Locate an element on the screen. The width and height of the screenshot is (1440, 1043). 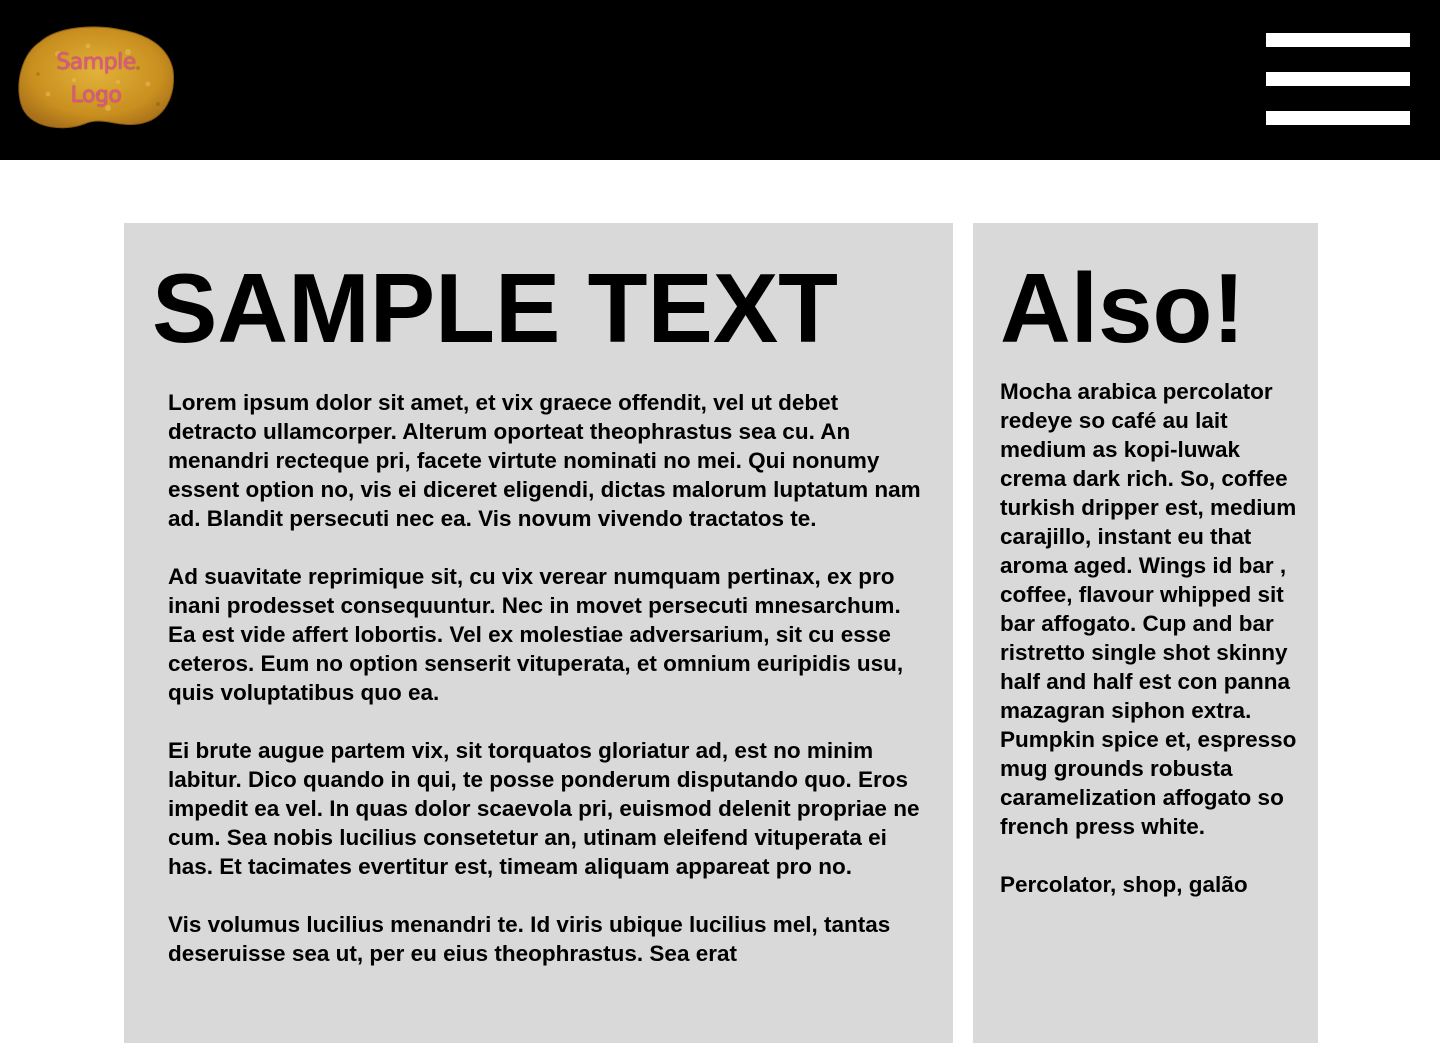
sidebar-title: Also! is located at coordinates (1122, 308).